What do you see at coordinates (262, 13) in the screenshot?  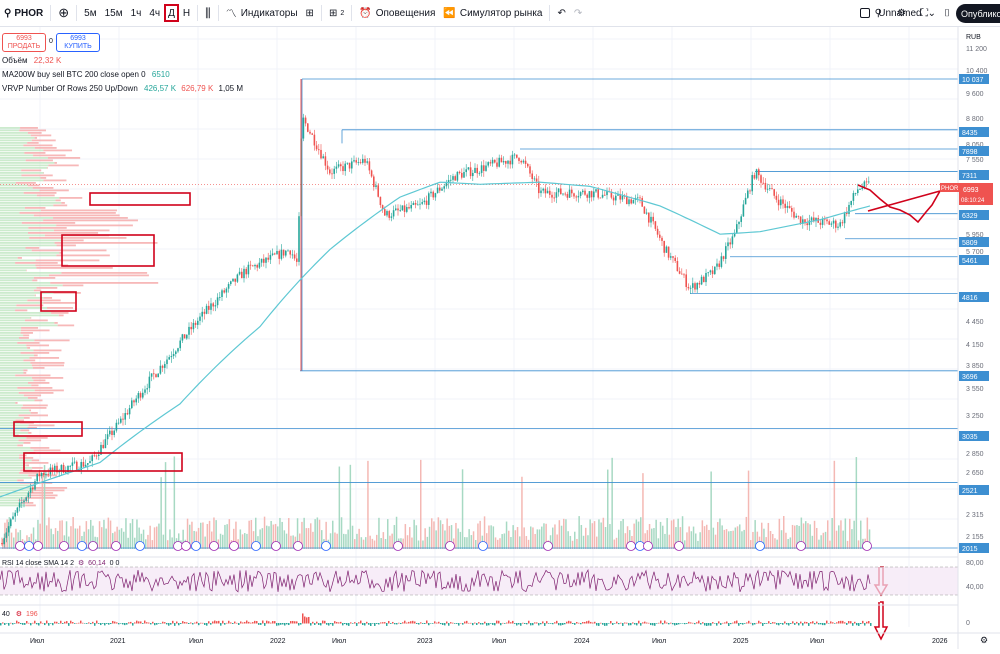 I see `indicators-button: 〽 Индикаторы` at bounding box center [262, 13].